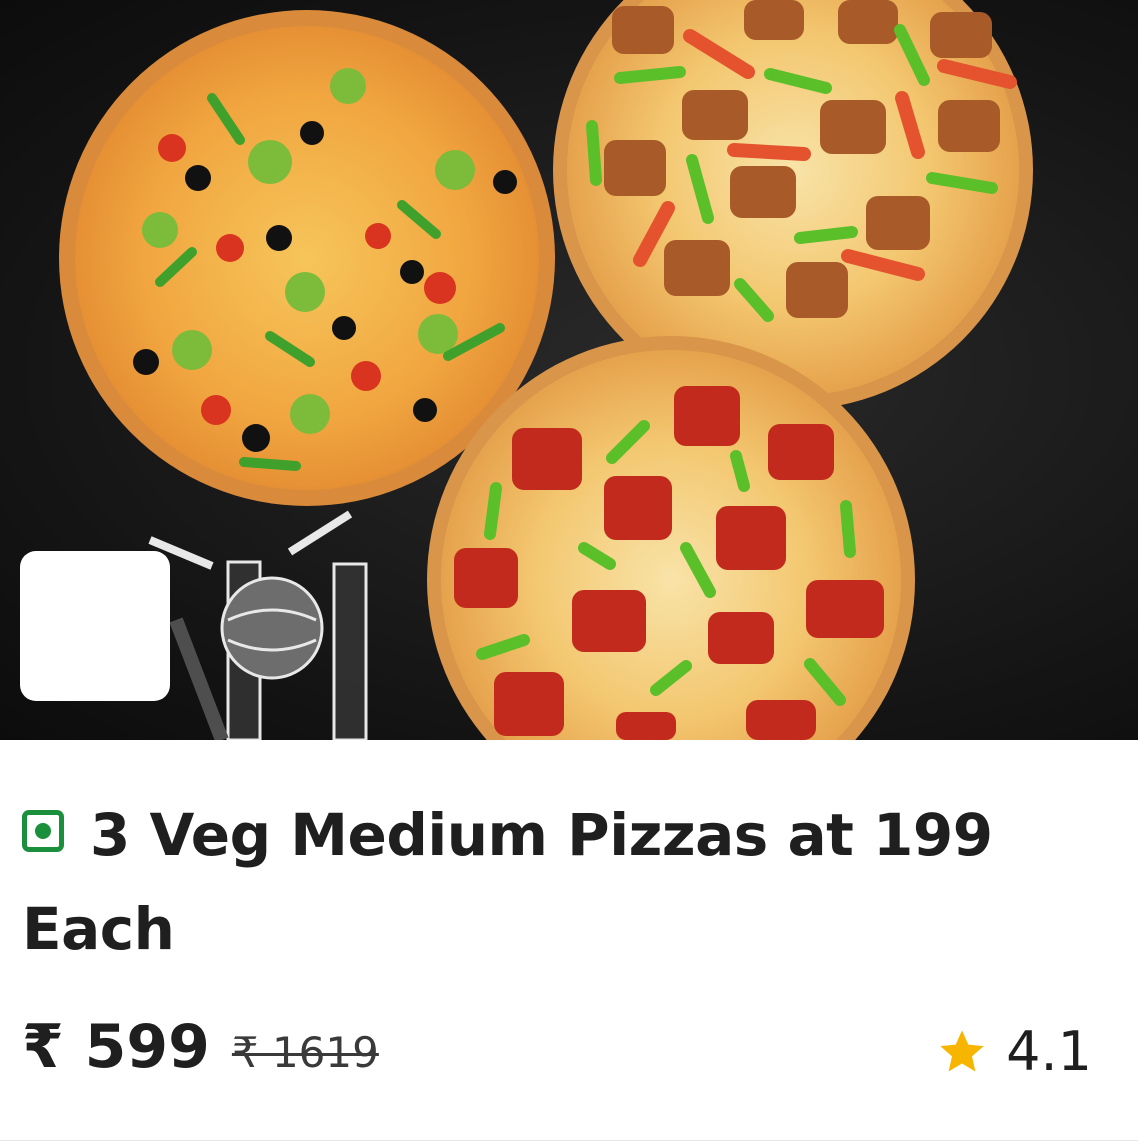 The height and width of the screenshot is (1145, 1138). I want to click on star-icon, so click(962, 1050).